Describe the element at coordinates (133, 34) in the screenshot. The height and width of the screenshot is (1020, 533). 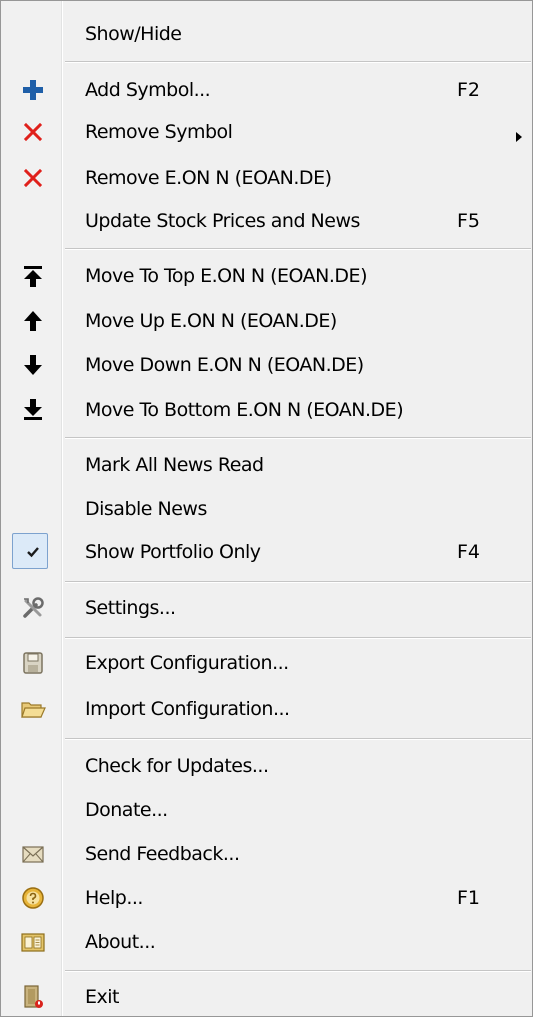
I see `menu-item-label: Show/Hide` at that location.